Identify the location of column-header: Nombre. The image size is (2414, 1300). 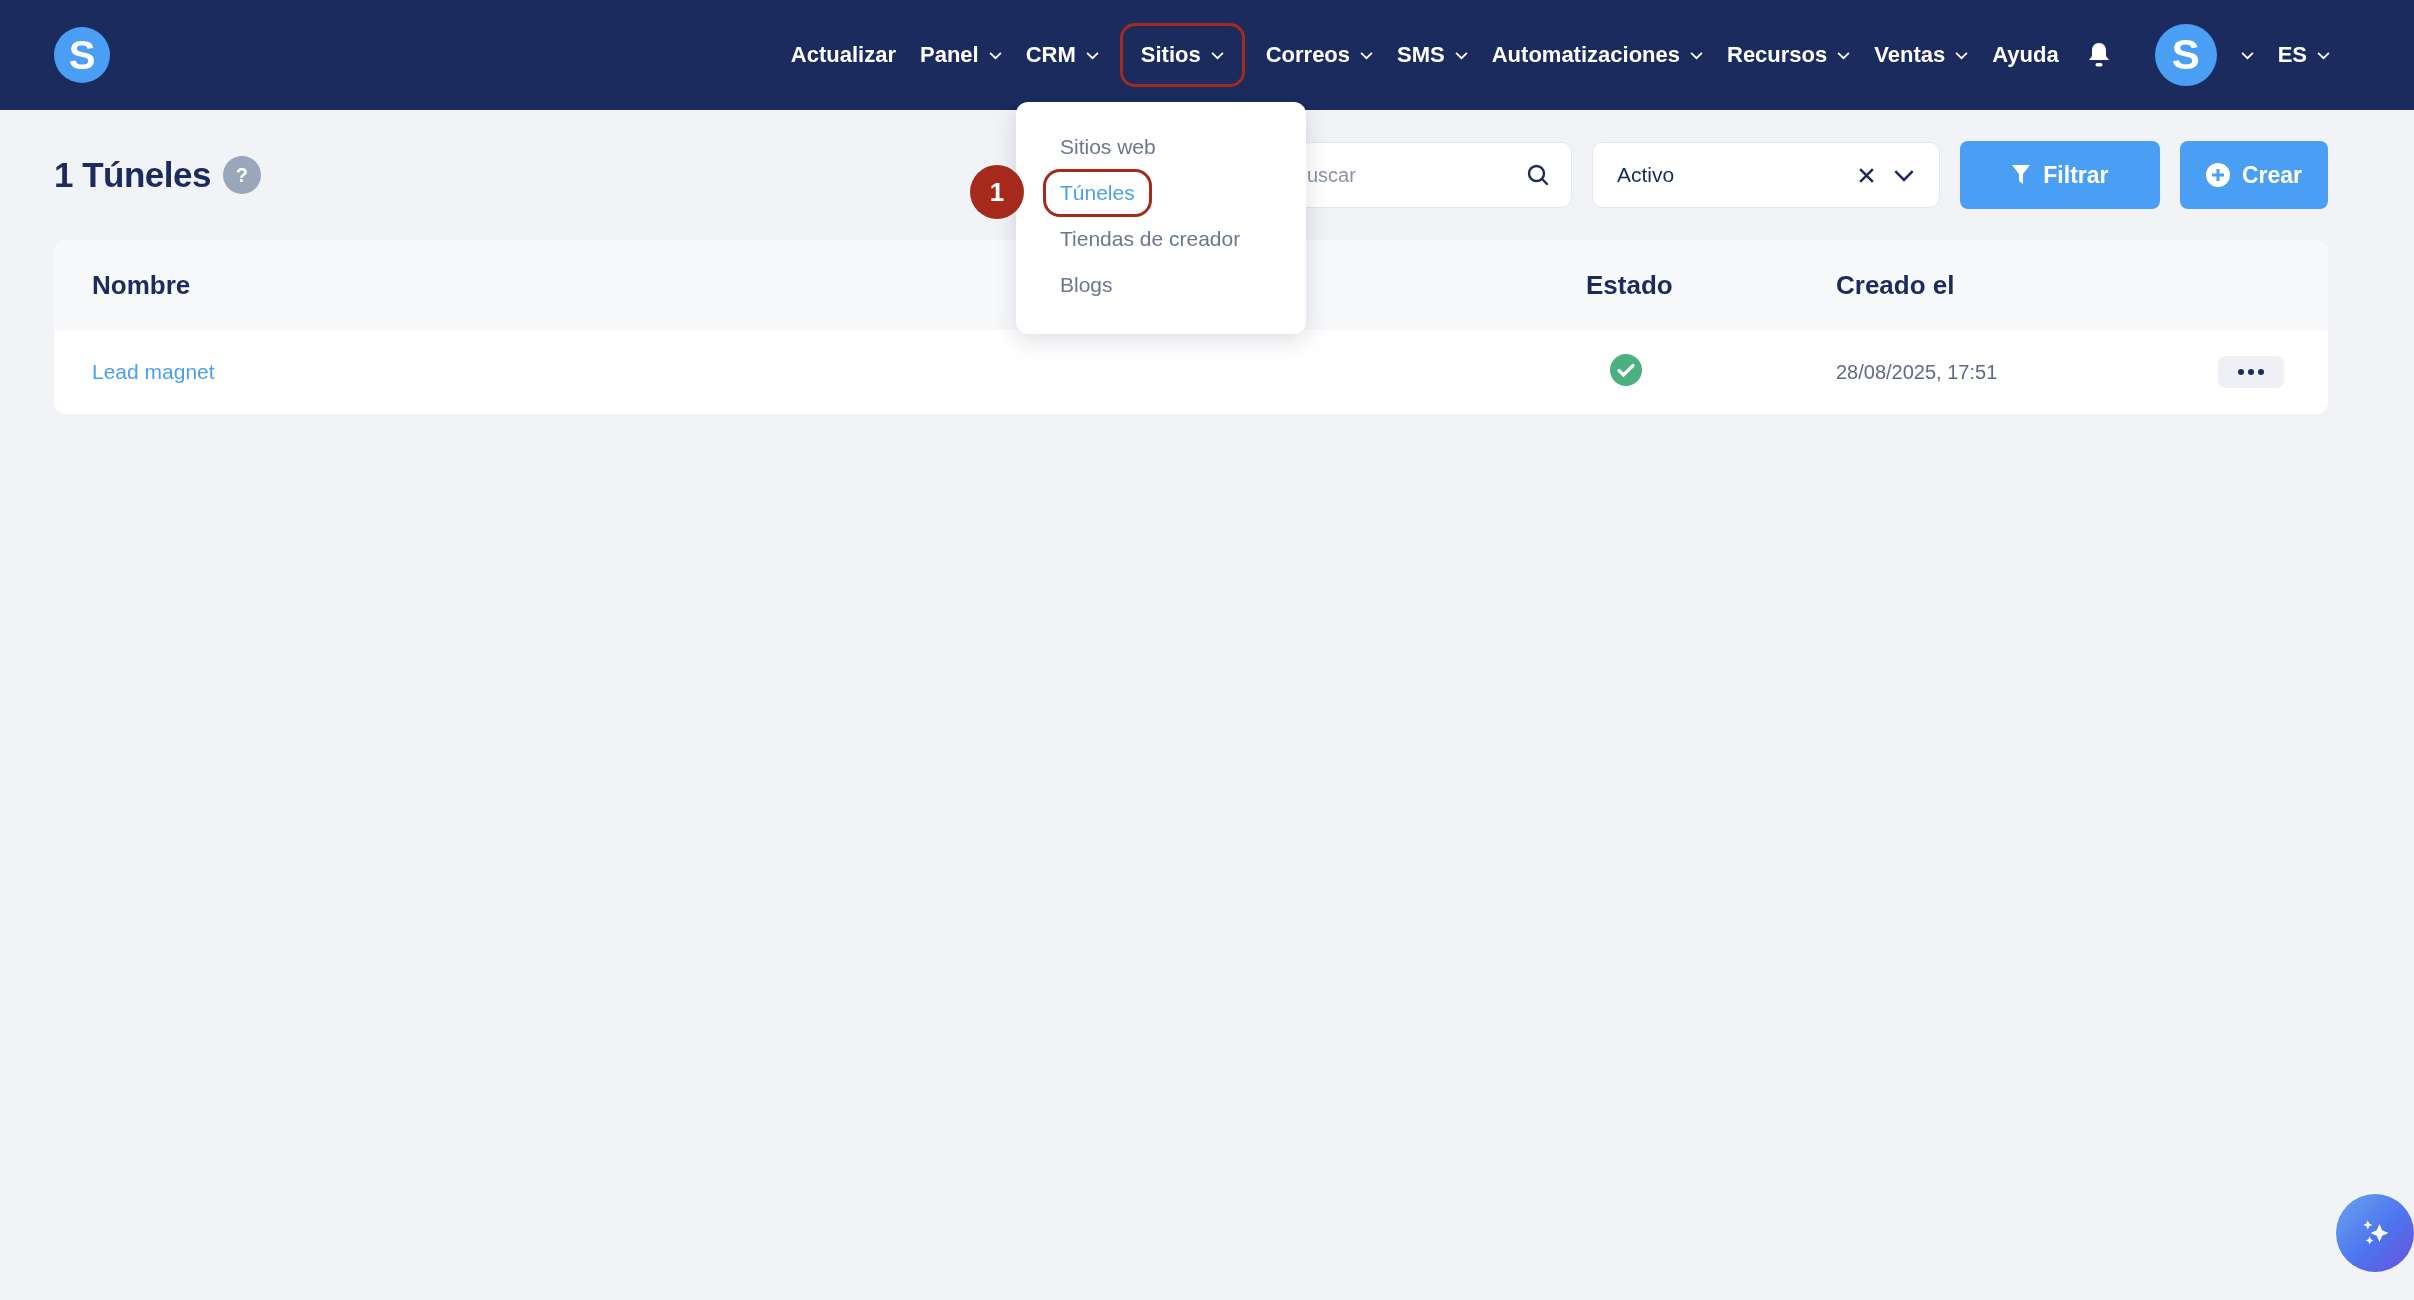
(141, 285).